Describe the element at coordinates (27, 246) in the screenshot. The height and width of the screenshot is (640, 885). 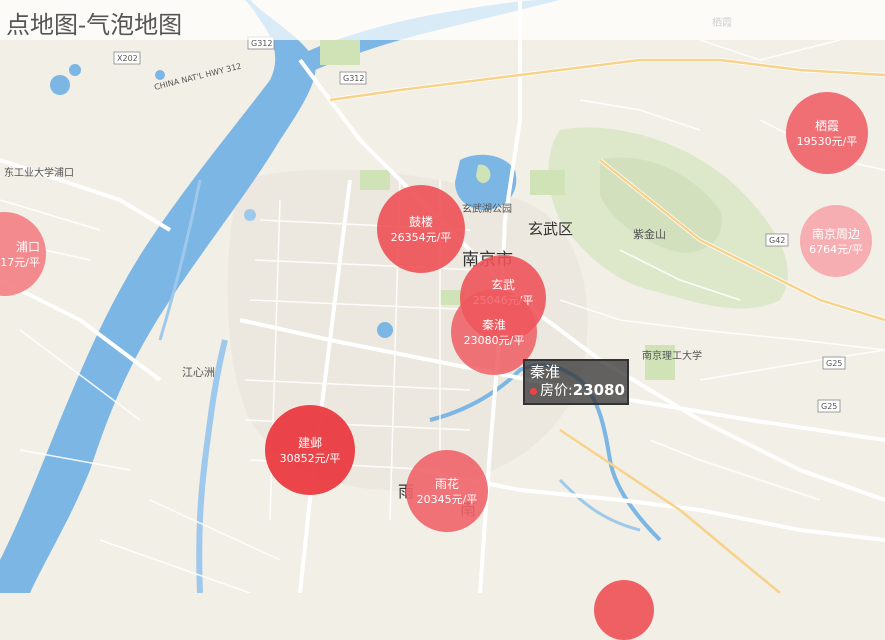
I see `bubble-name: 浦口` at that location.